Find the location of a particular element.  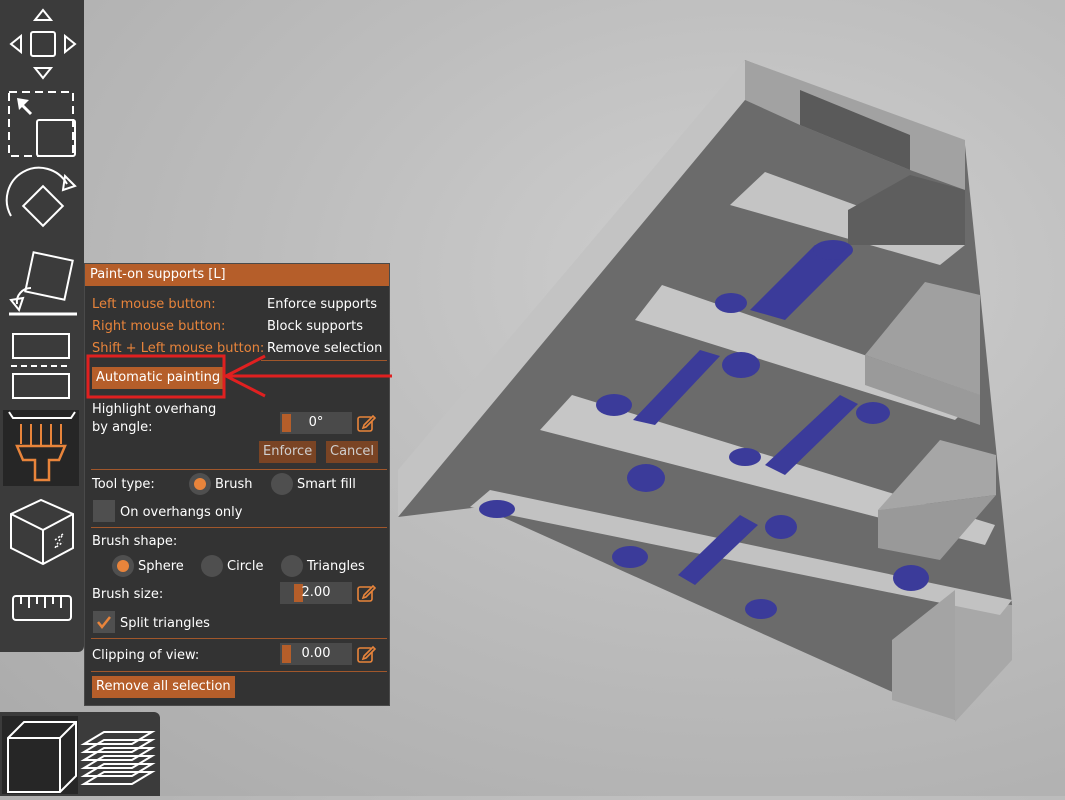

overhang-angle-slider: 0° is located at coordinates (316, 423).